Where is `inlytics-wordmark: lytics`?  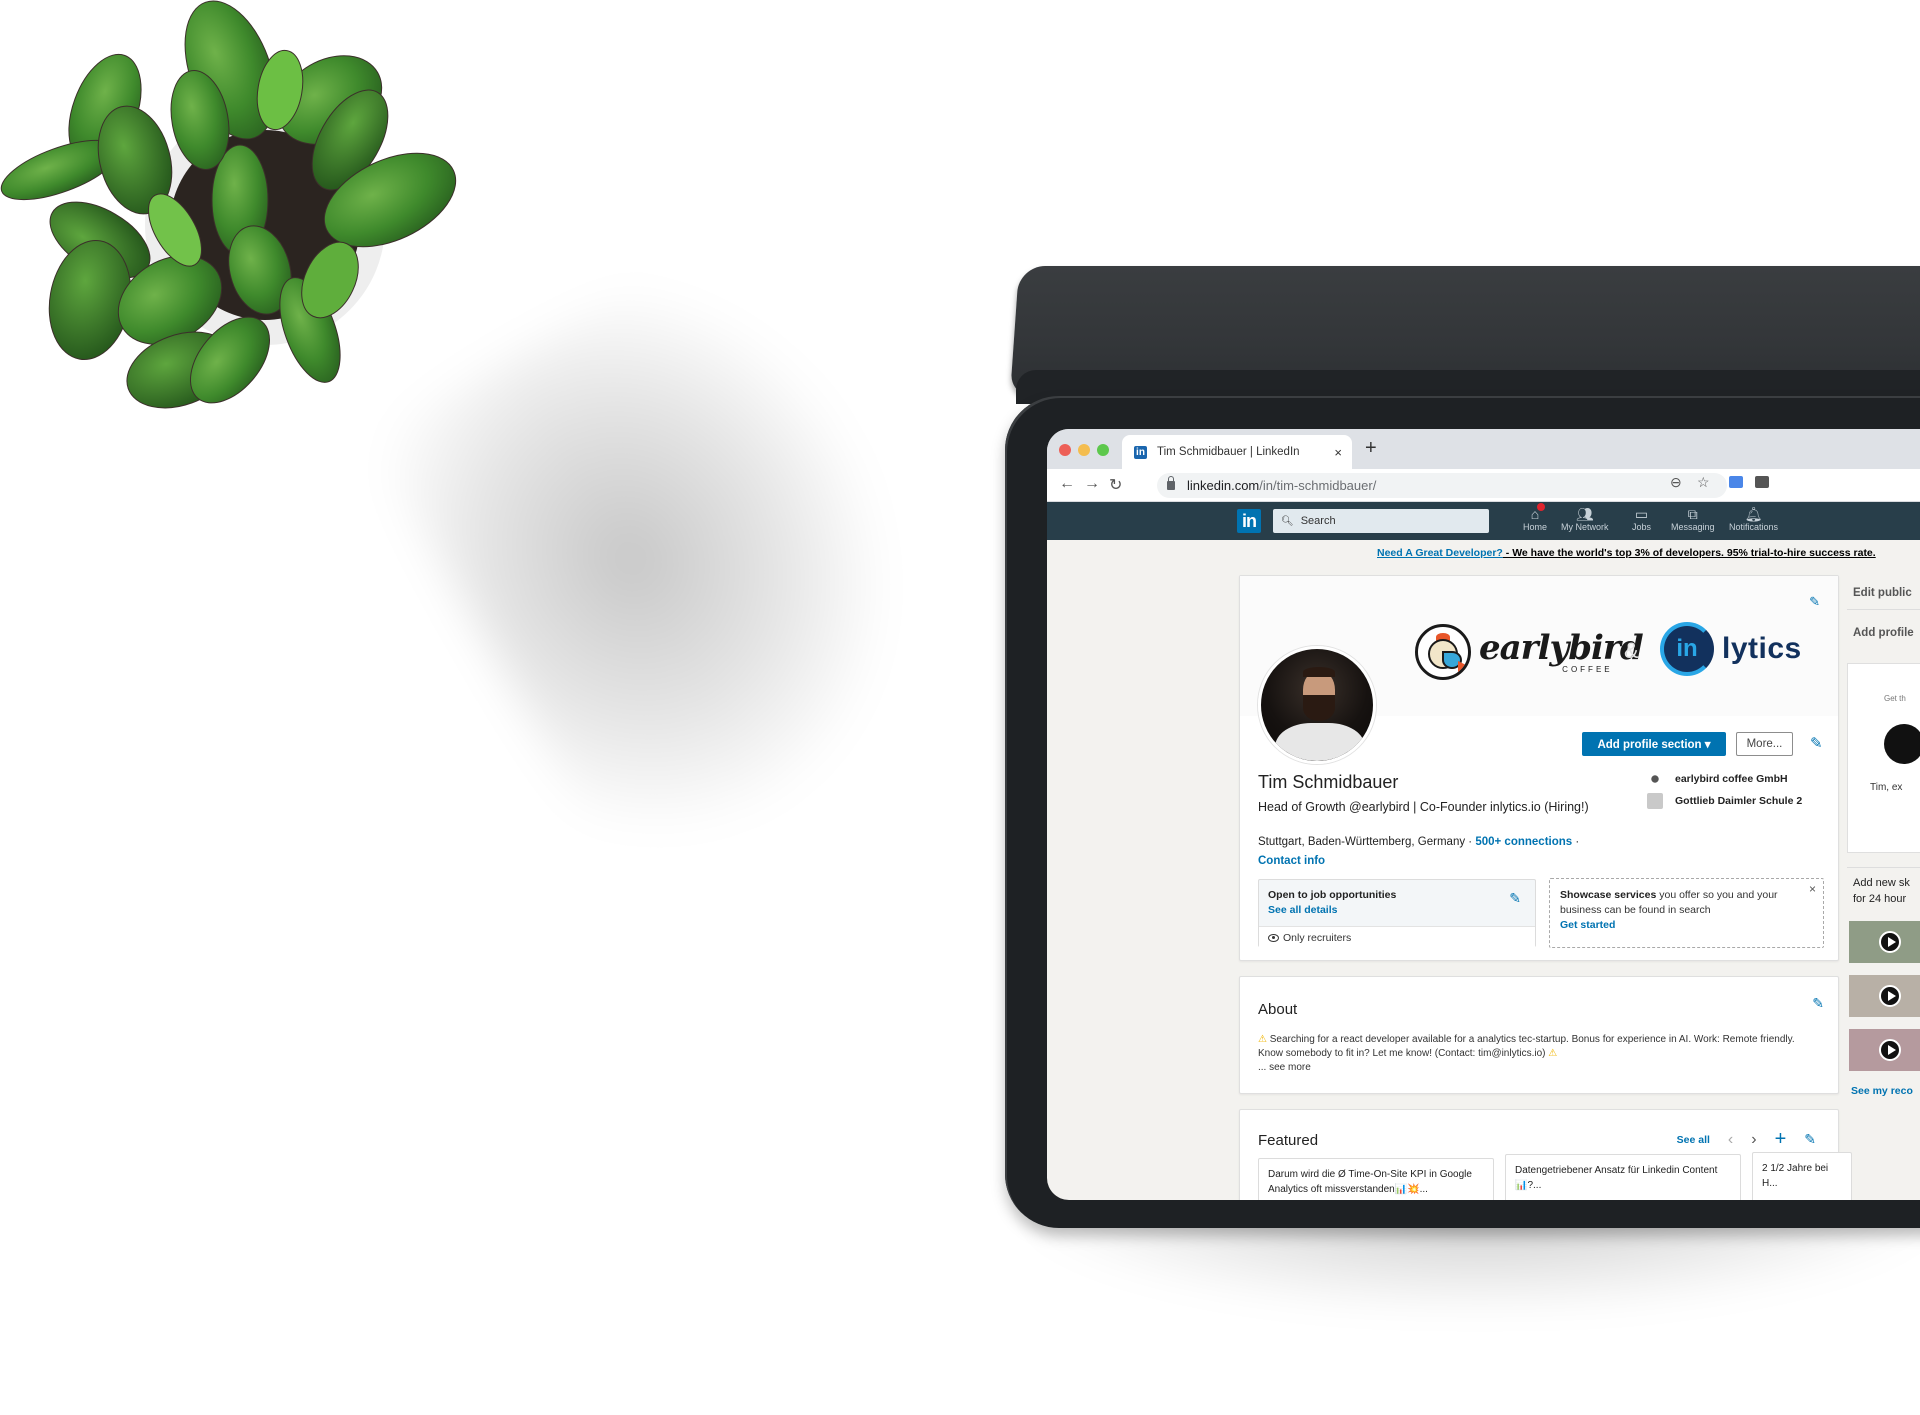
inlytics-wordmark: lytics is located at coordinates (1762, 648).